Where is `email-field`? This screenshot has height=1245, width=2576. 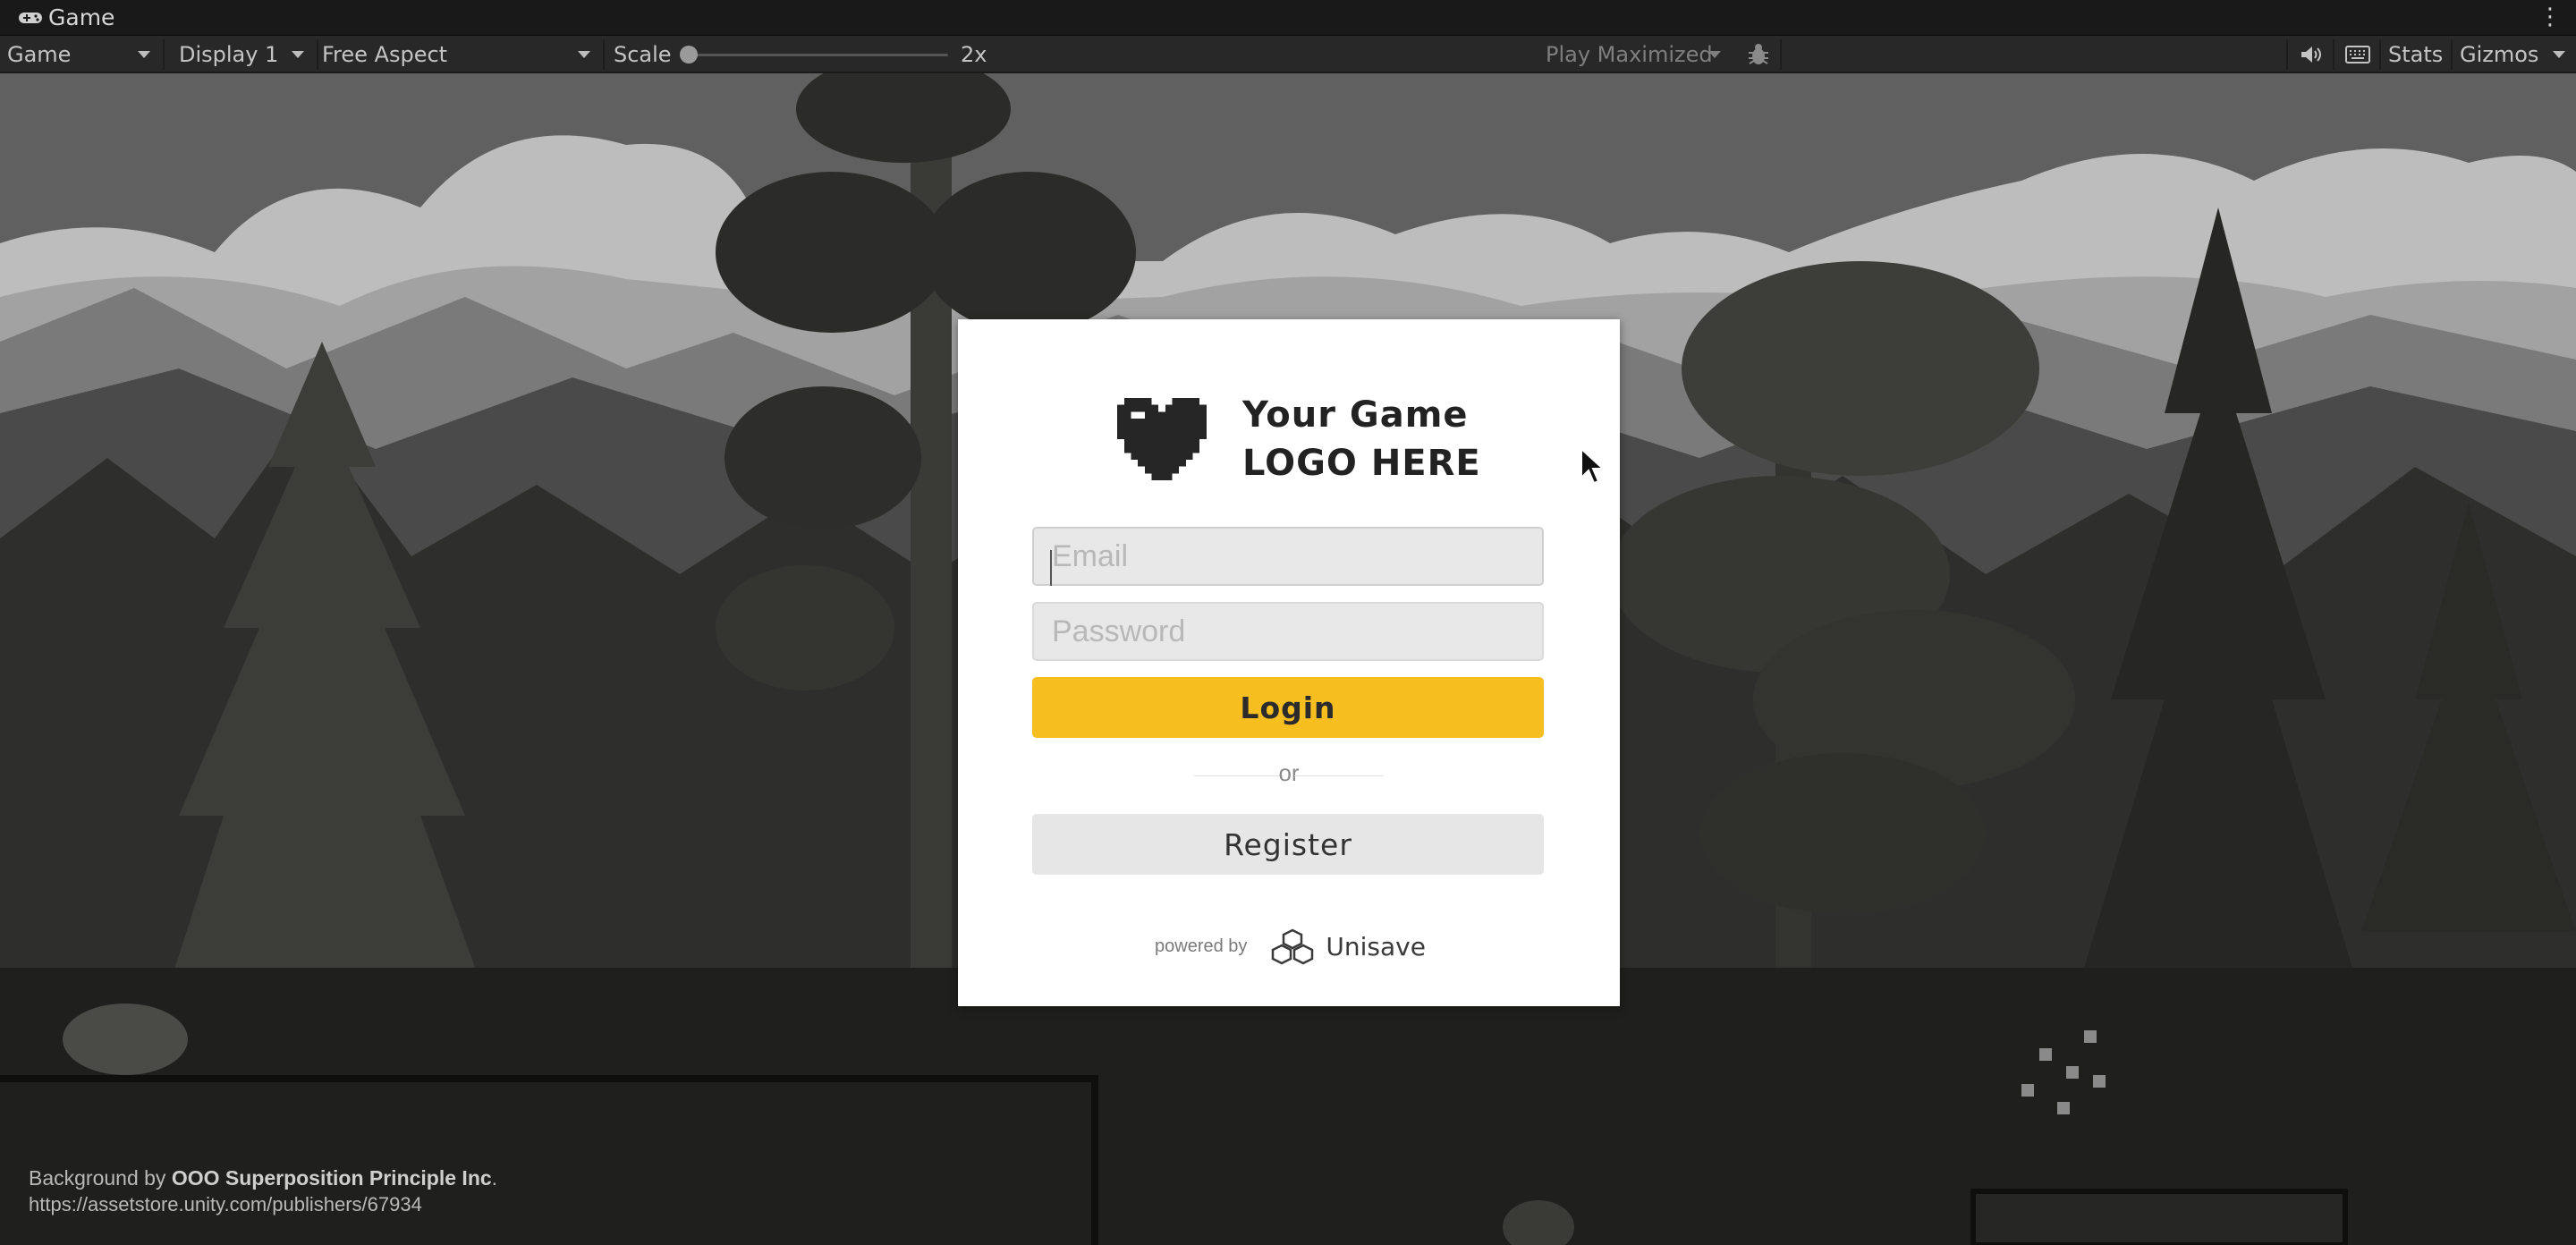
email-field is located at coordinates (1288, 556).